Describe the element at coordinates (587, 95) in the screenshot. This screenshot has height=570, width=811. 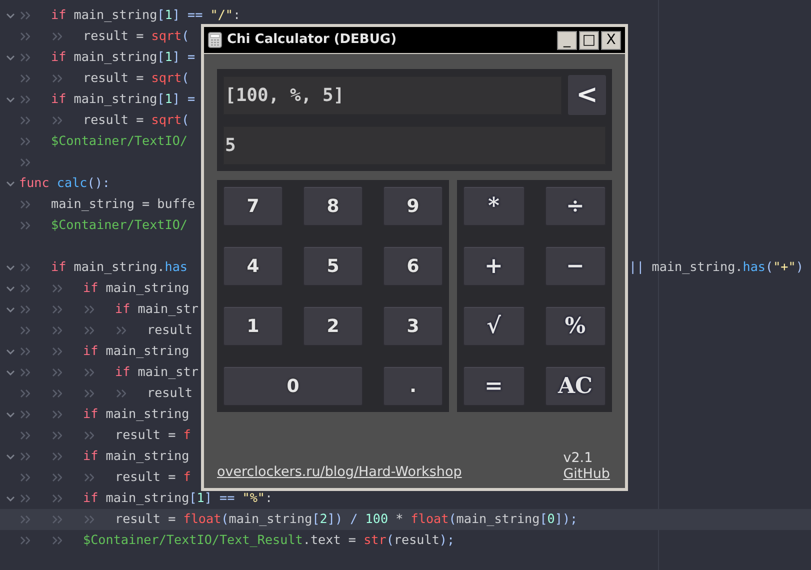
I see `backspace-button: <` at that location.